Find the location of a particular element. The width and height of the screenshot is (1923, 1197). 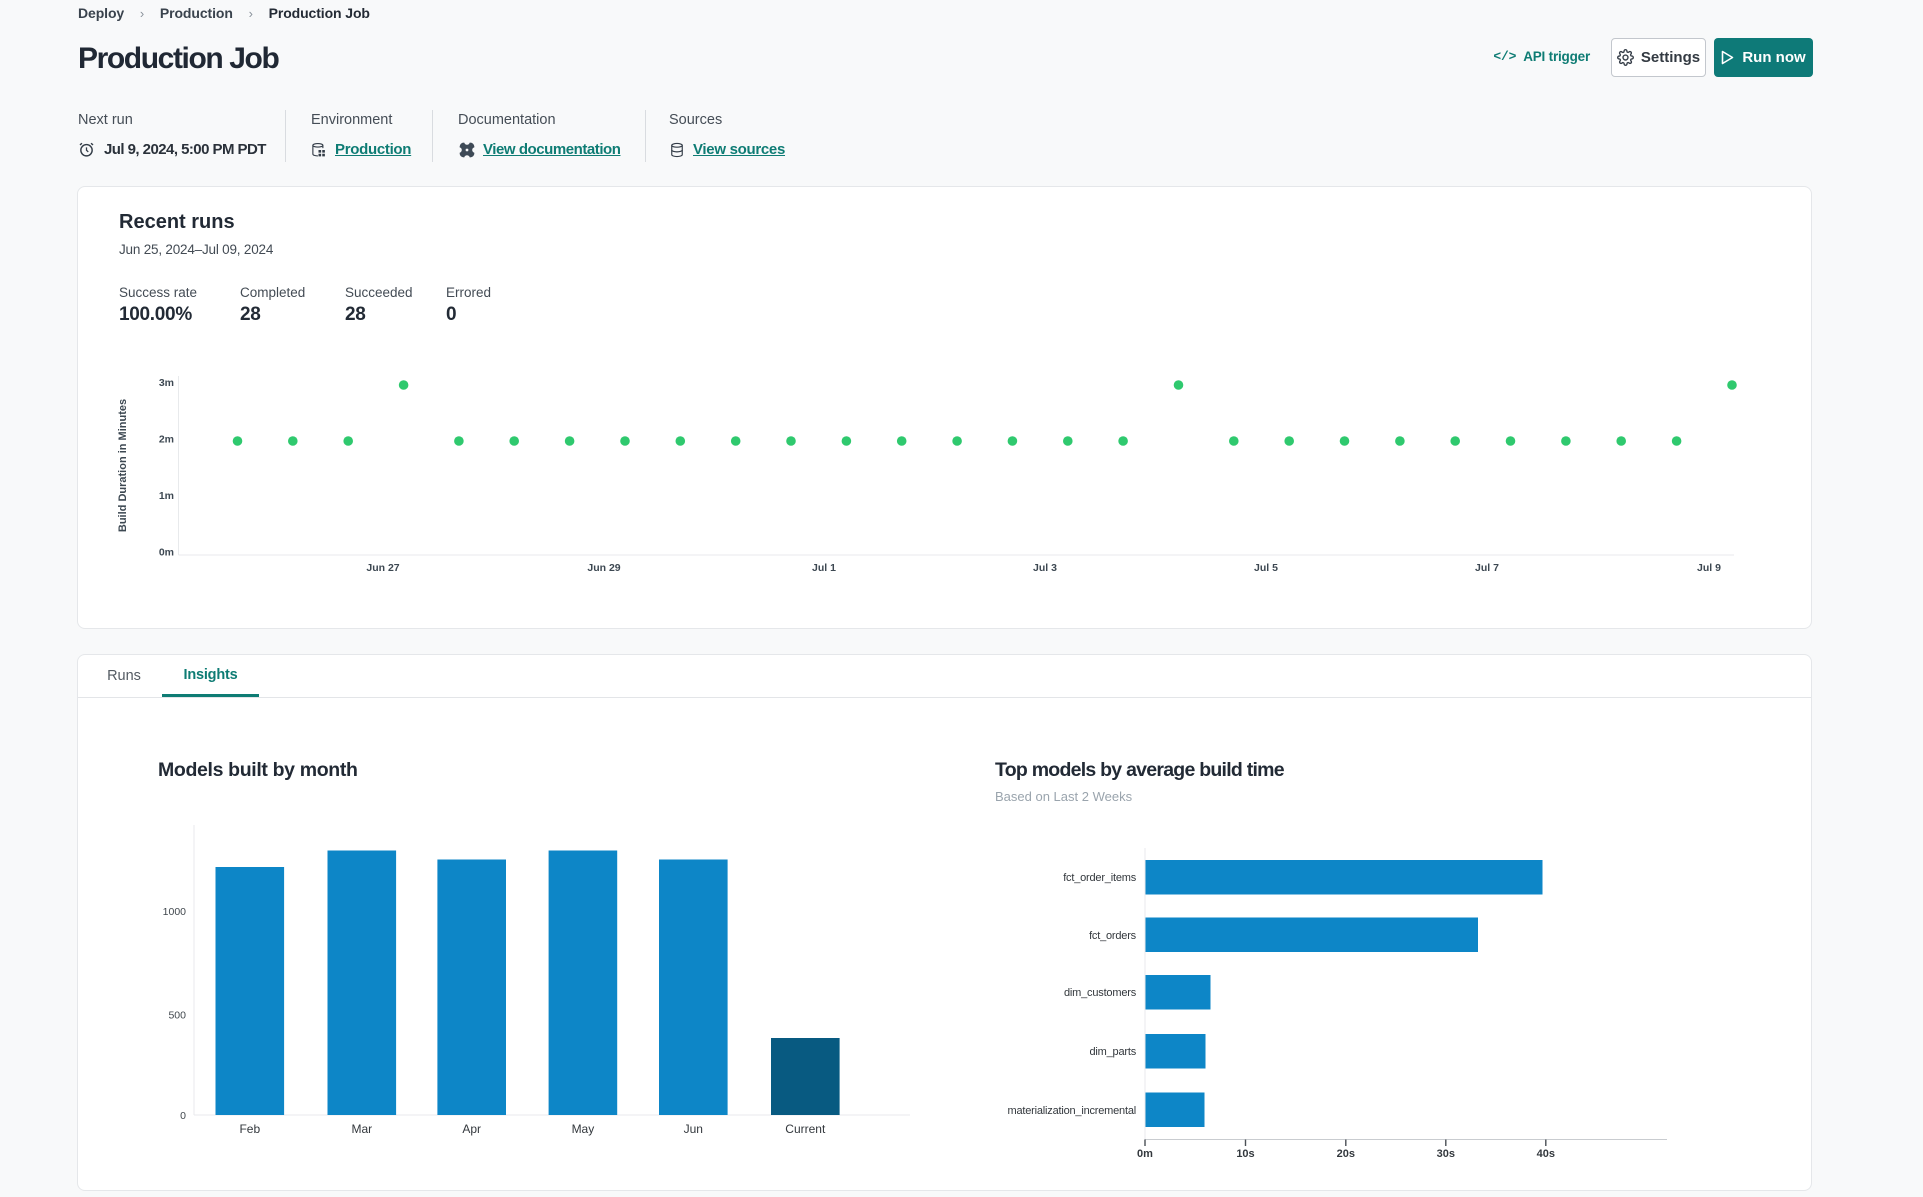

svg-text: dim_customers is located at coordinates (1100, 993).